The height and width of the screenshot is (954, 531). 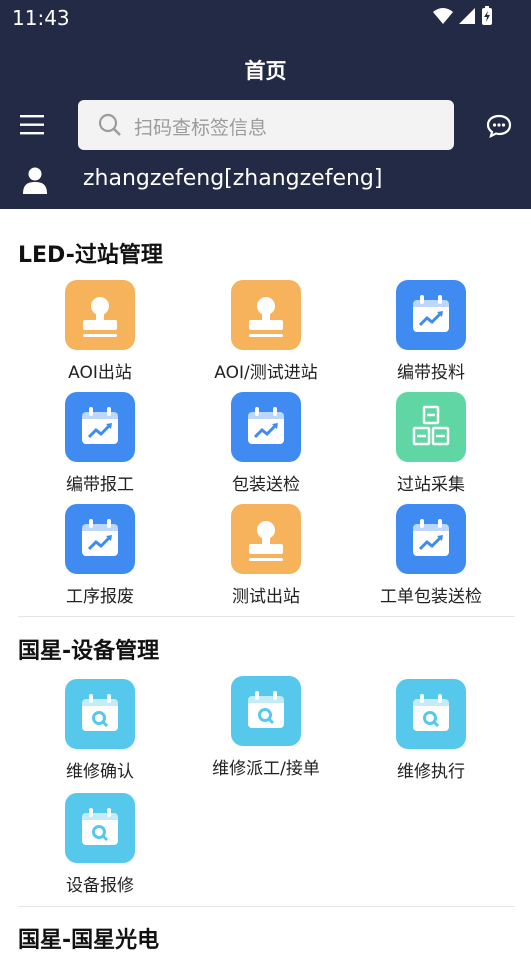 What do you see at coordinates (265, 71) in the screenshot?
I see `page-title: 首页` at bounding box center [265, 71].